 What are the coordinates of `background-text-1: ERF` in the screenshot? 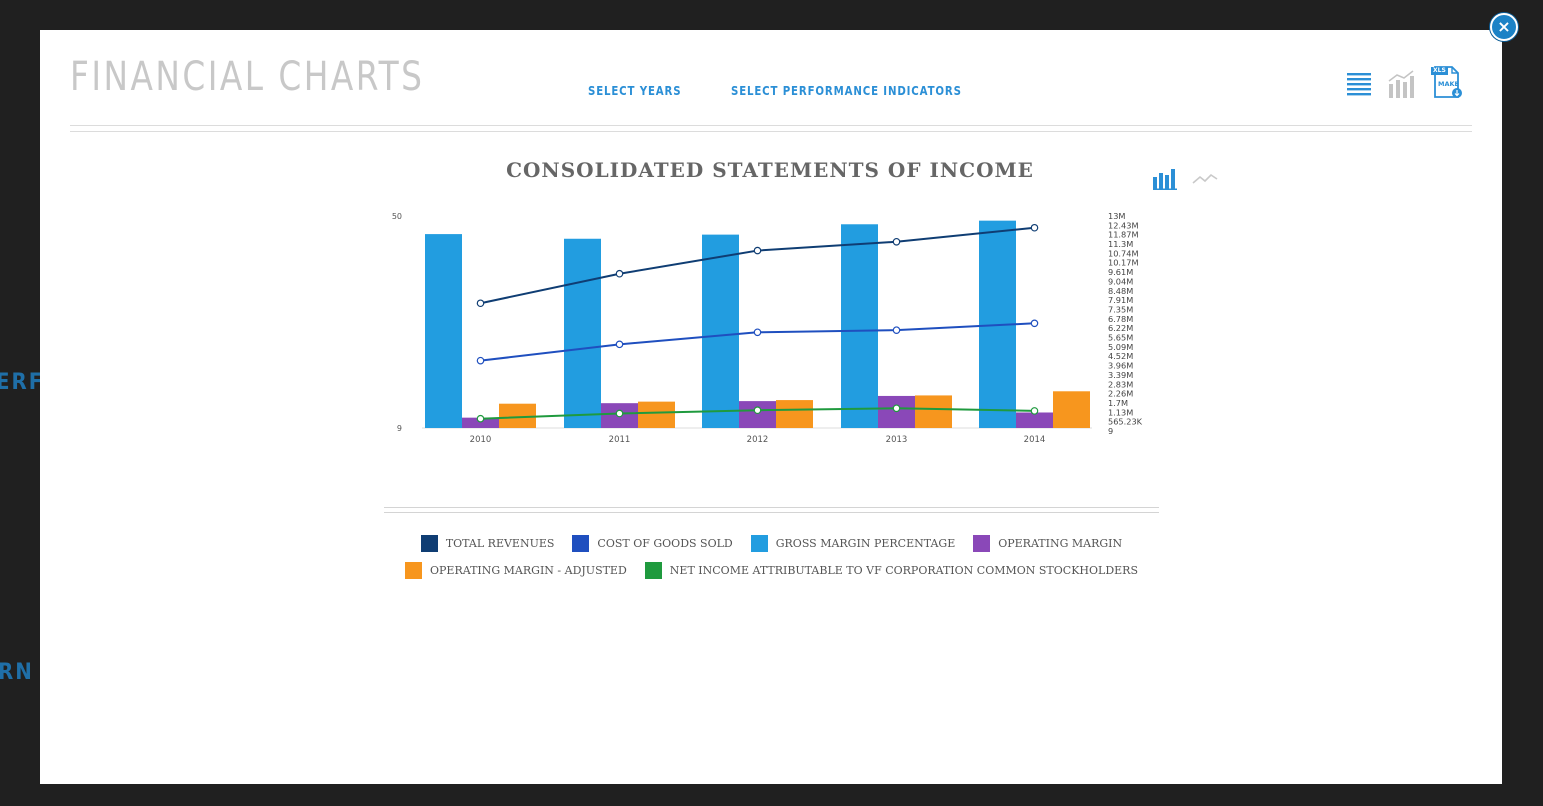 It's located at (22, 382).